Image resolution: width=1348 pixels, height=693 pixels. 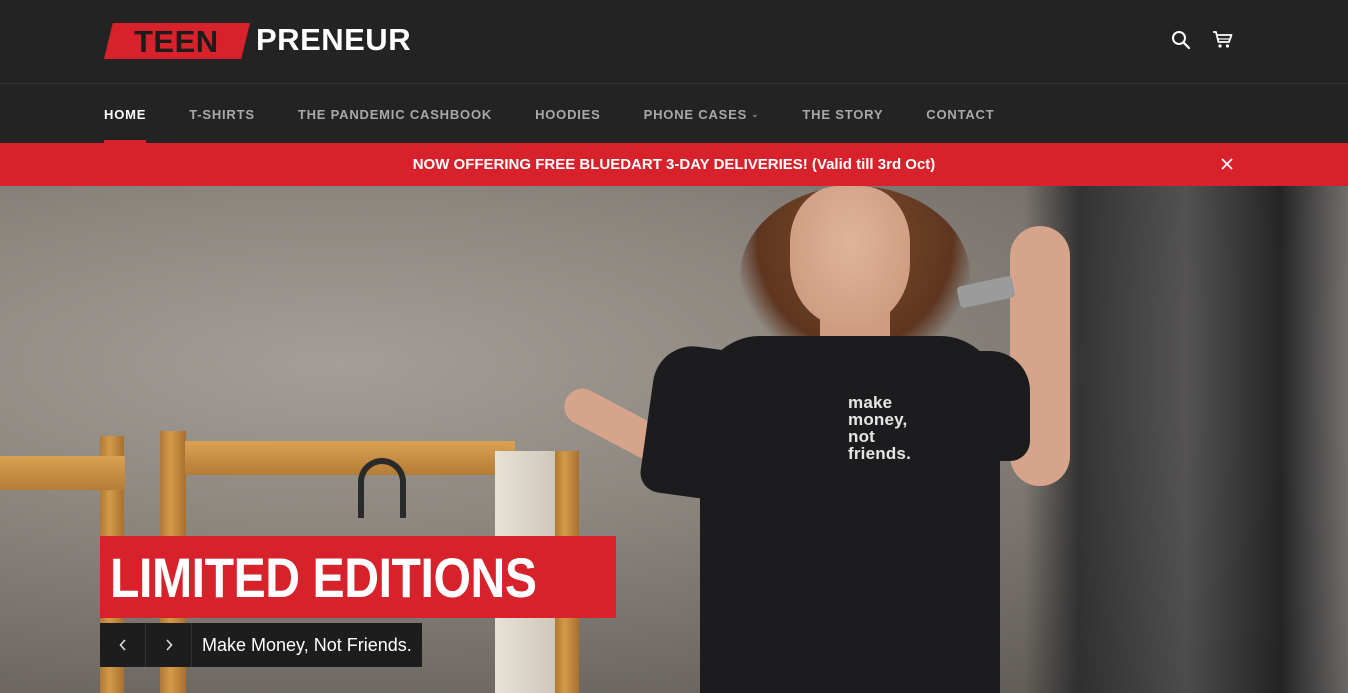 I want to click on cart-icon, so click(x=1223, y=40).